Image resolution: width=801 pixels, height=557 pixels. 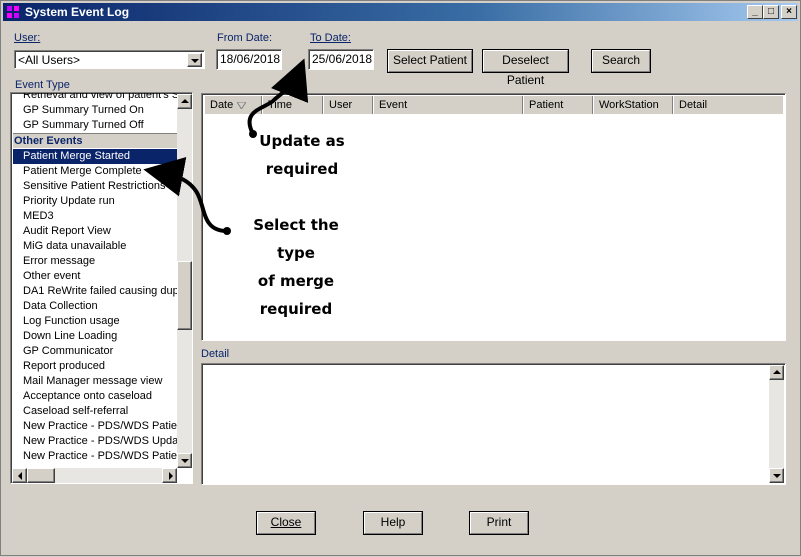 I want to click on update-arrow-icon, so click(x=278, y=96).